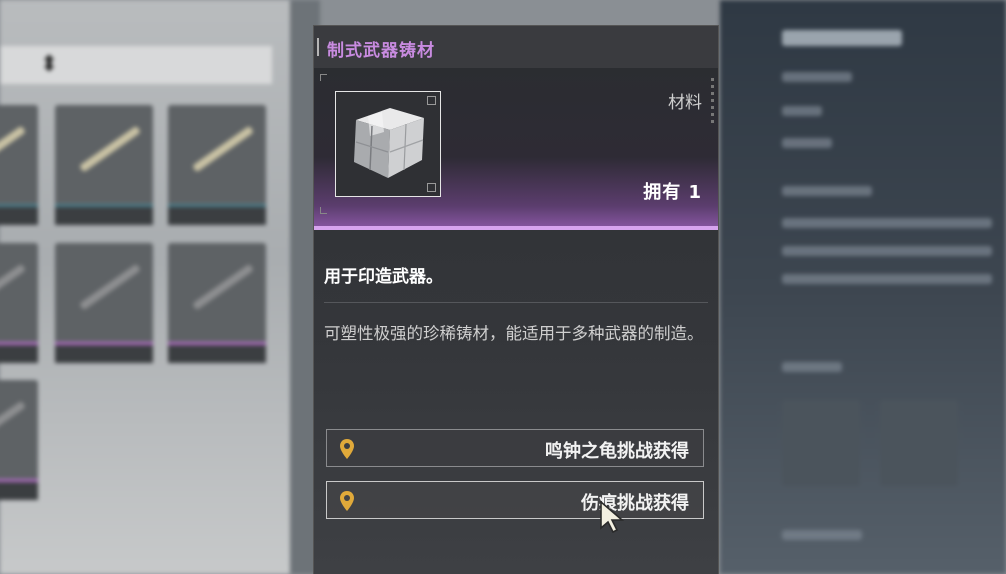 The width and height of the screenshot is (1006, 574). I want to click on divider, so click(516, 302).